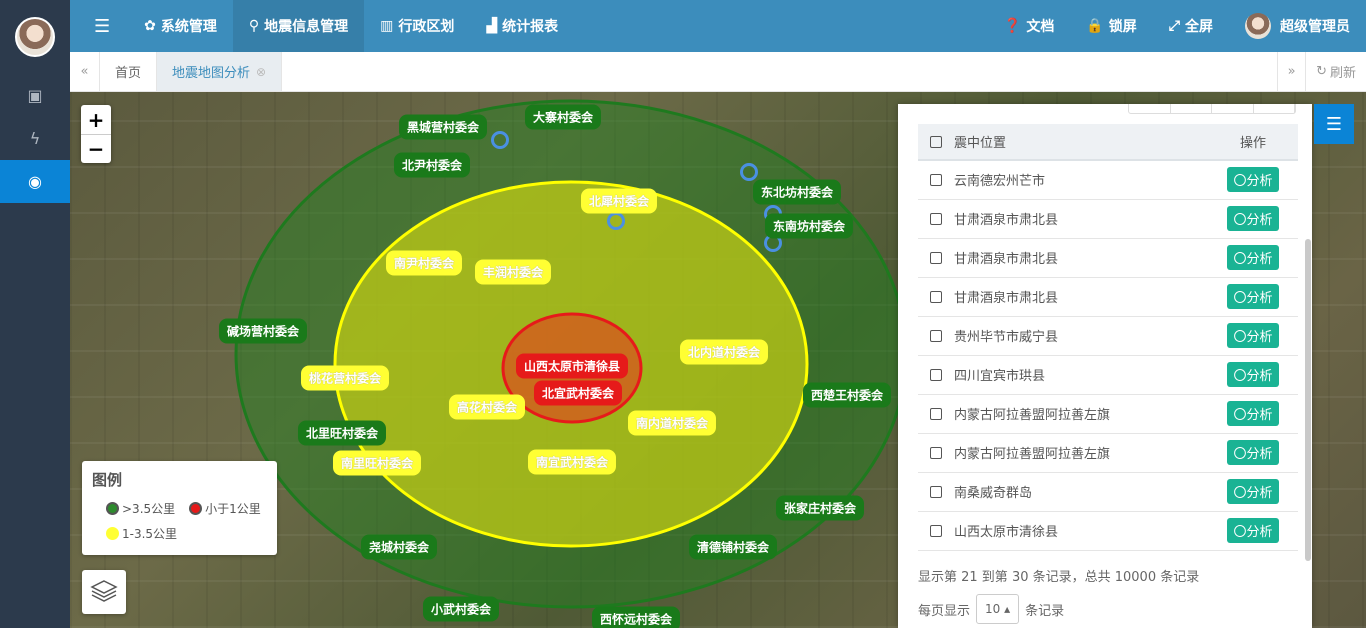  What do you see at coordinates (1045, 611) in the screenshot?
I see `page-size-suffix: 条记录` at bounding box center [1045, 611].